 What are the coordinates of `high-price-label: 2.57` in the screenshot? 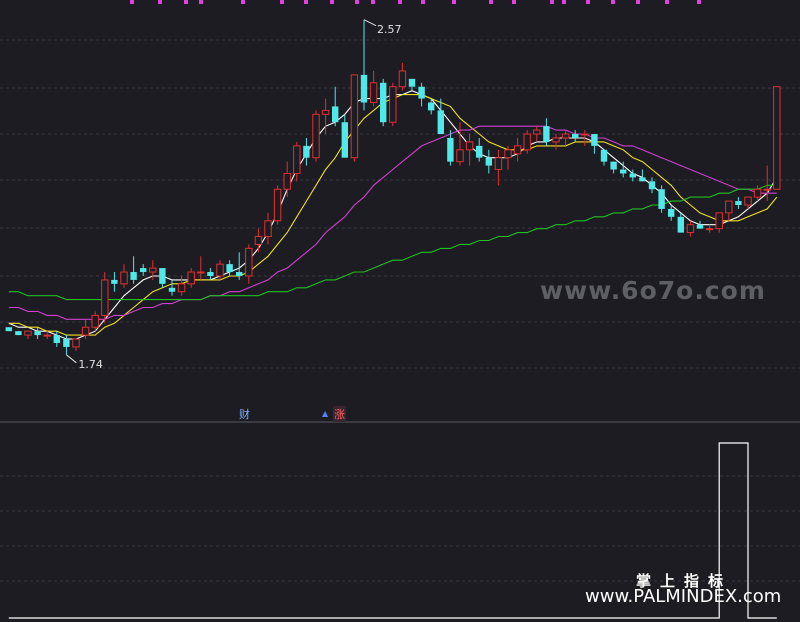 It's located at (389, 29).